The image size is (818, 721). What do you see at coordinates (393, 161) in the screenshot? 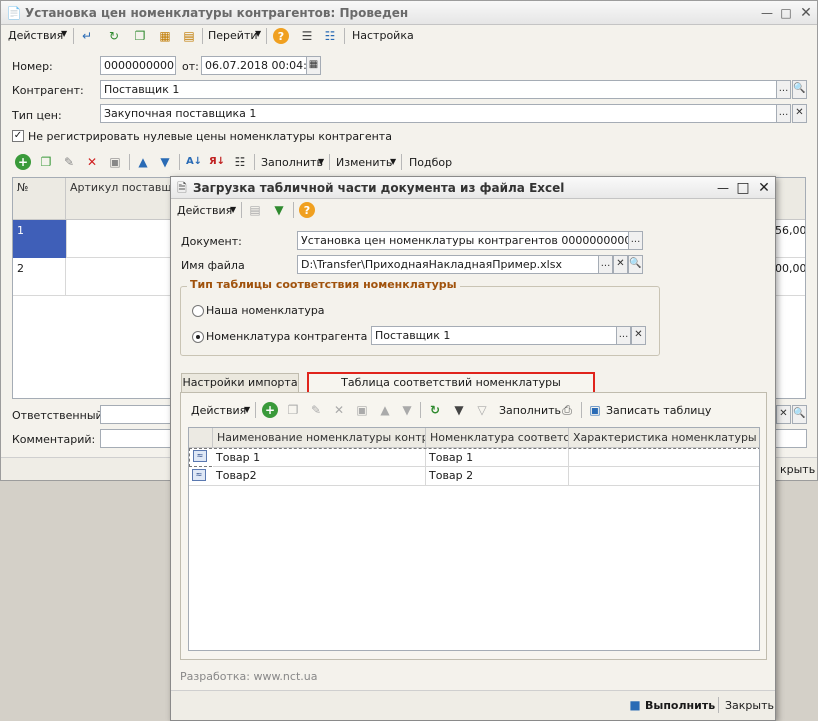
I see `change-chevron-icon: ▼` at bounding box center [393, 161].